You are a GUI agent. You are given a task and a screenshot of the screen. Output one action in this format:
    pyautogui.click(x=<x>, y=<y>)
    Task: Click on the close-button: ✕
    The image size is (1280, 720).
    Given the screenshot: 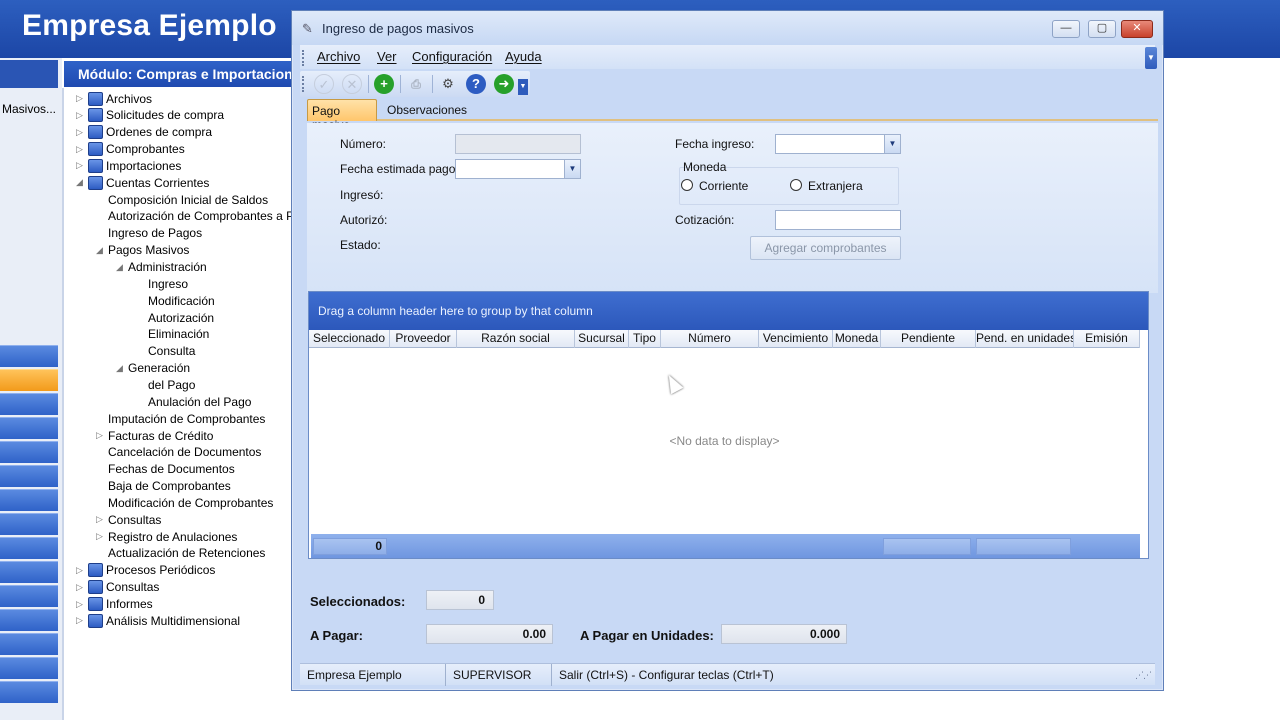 What is the action you would take?
    pyautogui.click(x=1137, y=29)
    